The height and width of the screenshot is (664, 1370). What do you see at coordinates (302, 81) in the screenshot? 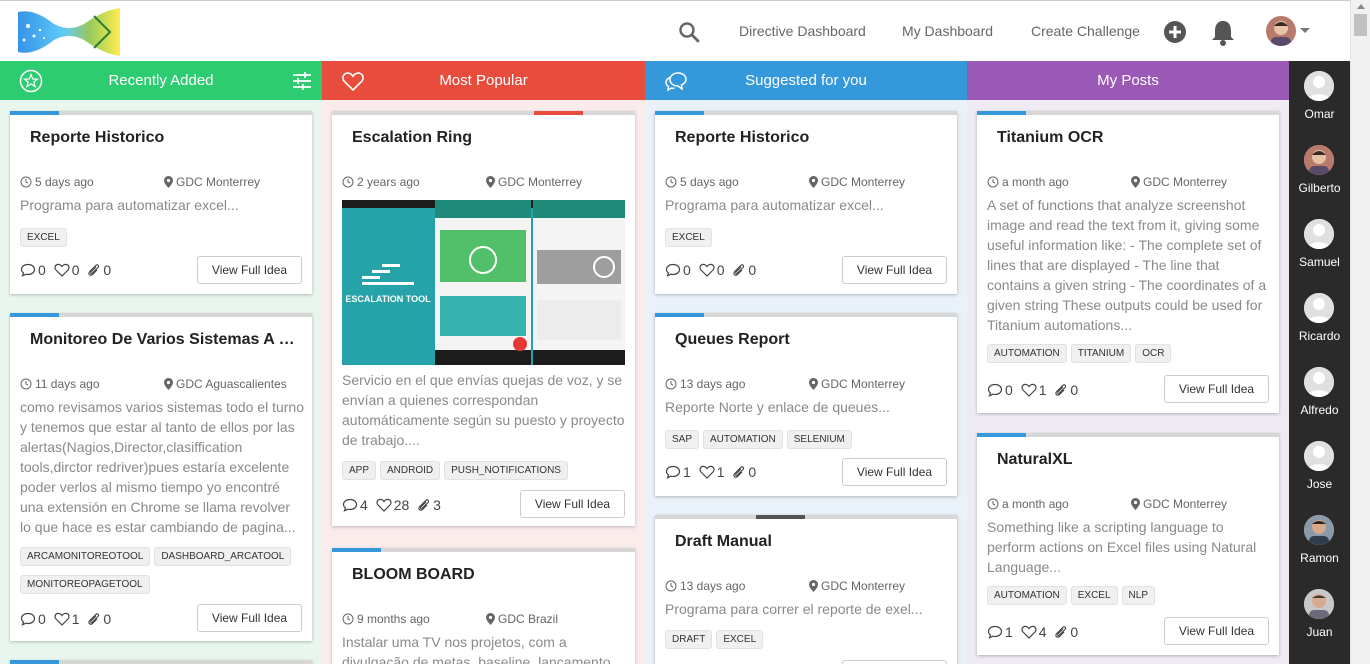
I see `filter-sliders-icon` at bounding box center [302, 81].